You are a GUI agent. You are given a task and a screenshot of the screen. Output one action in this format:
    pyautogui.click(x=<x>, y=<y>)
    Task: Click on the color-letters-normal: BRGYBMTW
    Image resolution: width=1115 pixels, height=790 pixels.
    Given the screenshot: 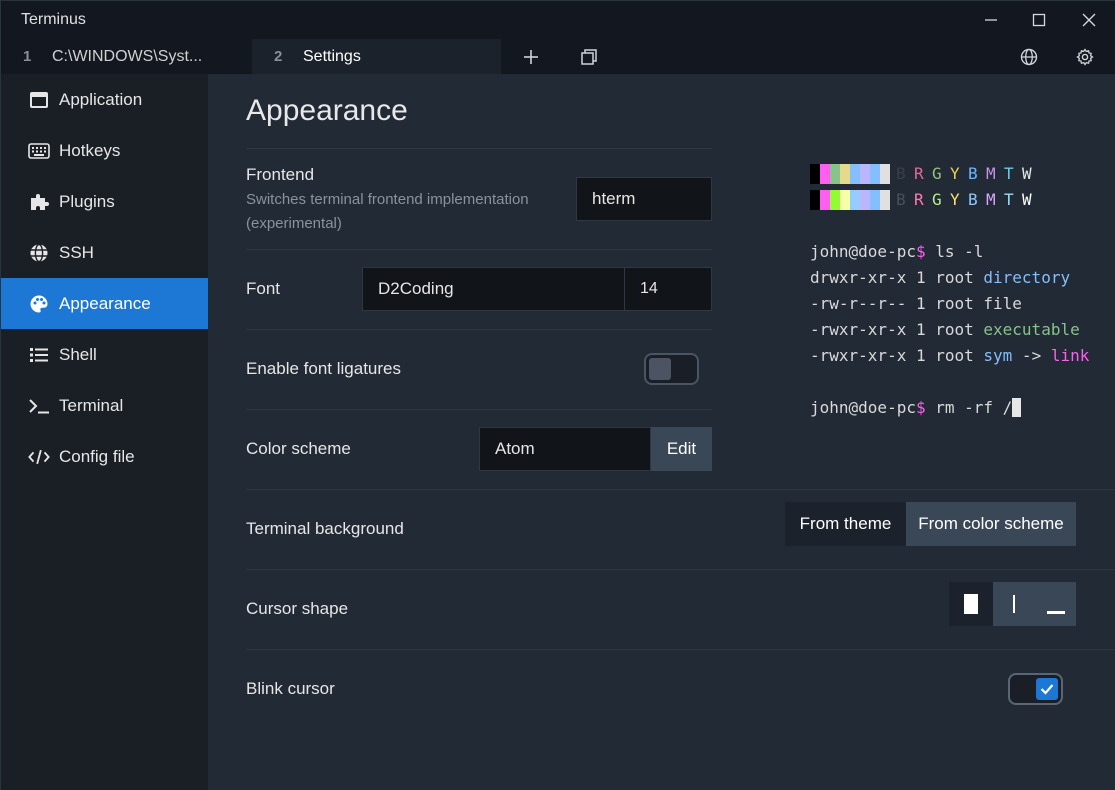 What is the action you would take?
    pyautogui.click(x=968, y=173)
    